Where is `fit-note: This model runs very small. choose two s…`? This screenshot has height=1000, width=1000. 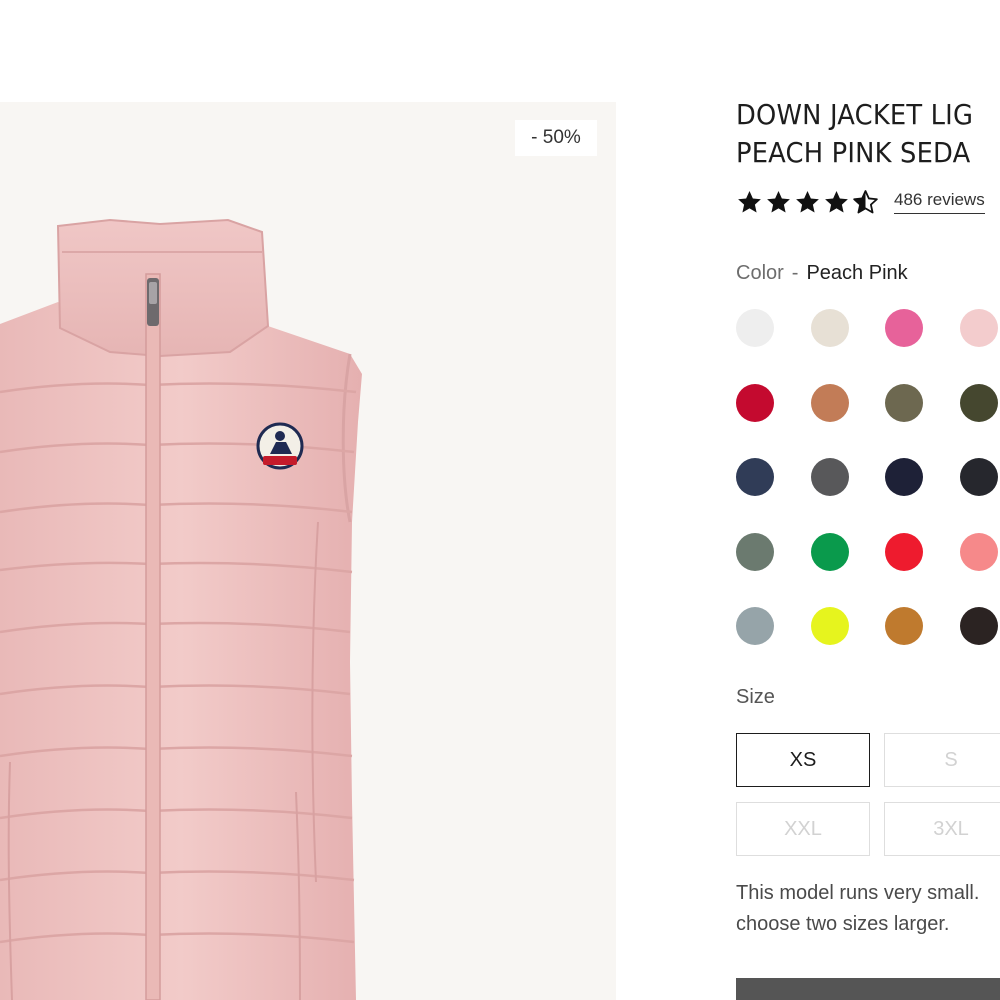
fit-note: This model runs very small. choose two s… is located at coordinates (868, 909).